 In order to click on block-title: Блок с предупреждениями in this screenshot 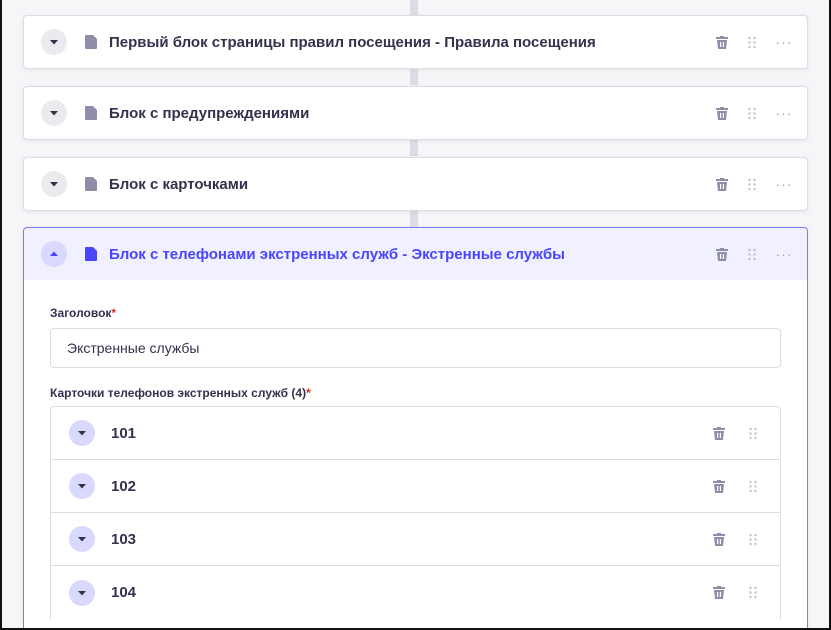, I will do `click(209, 113)`.